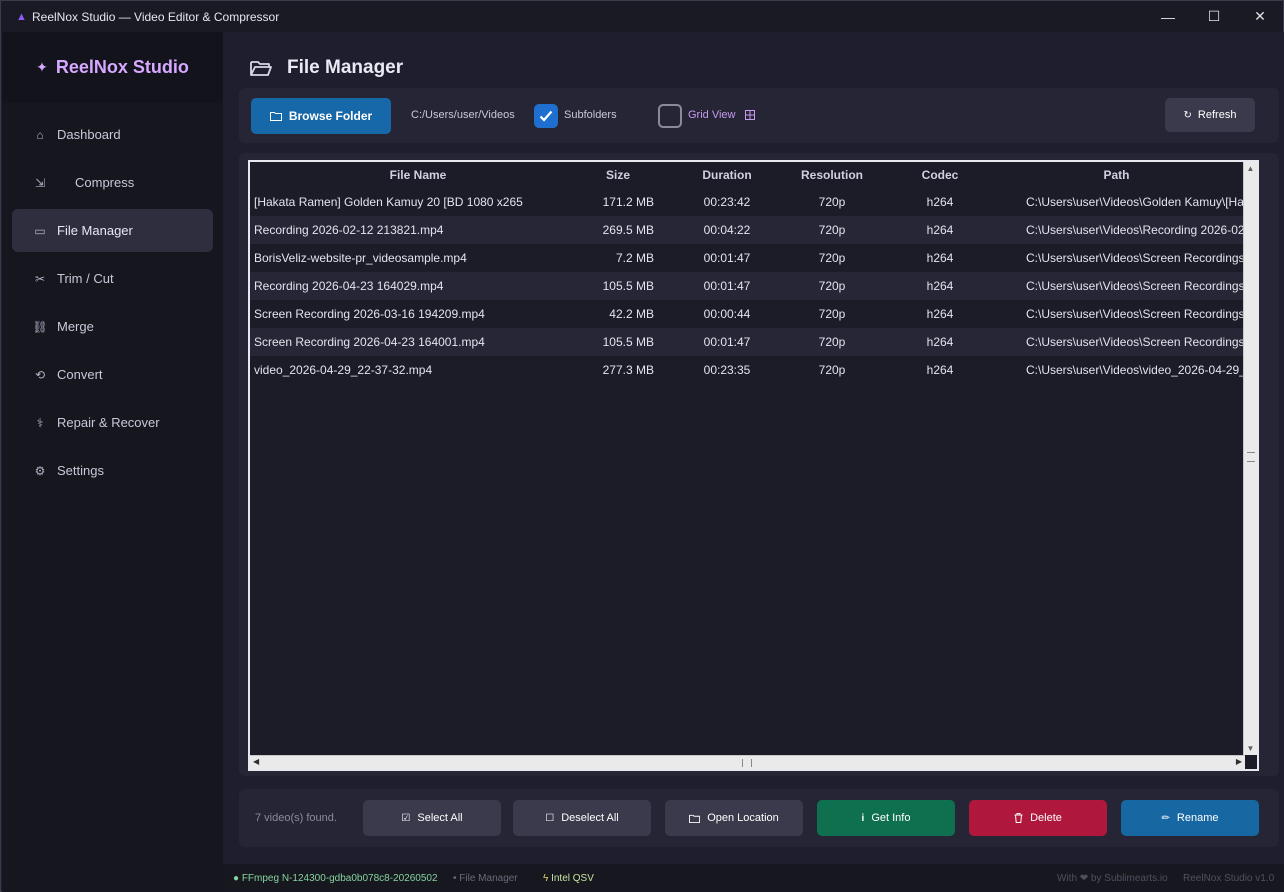 This screenshot has width=1284, height=892. Describe the element at coordinates (42, 67) in the screenshot. I see `sparkle-icon: ✦` at that location.